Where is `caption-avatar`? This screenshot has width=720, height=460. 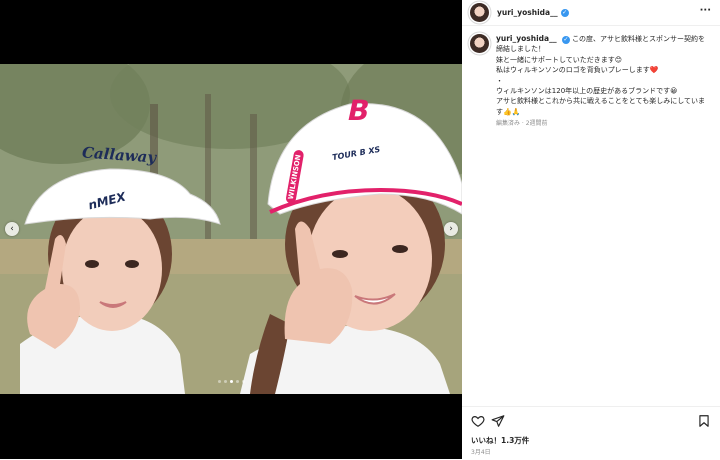 caption-avatar is located at coordinates (479, 43).